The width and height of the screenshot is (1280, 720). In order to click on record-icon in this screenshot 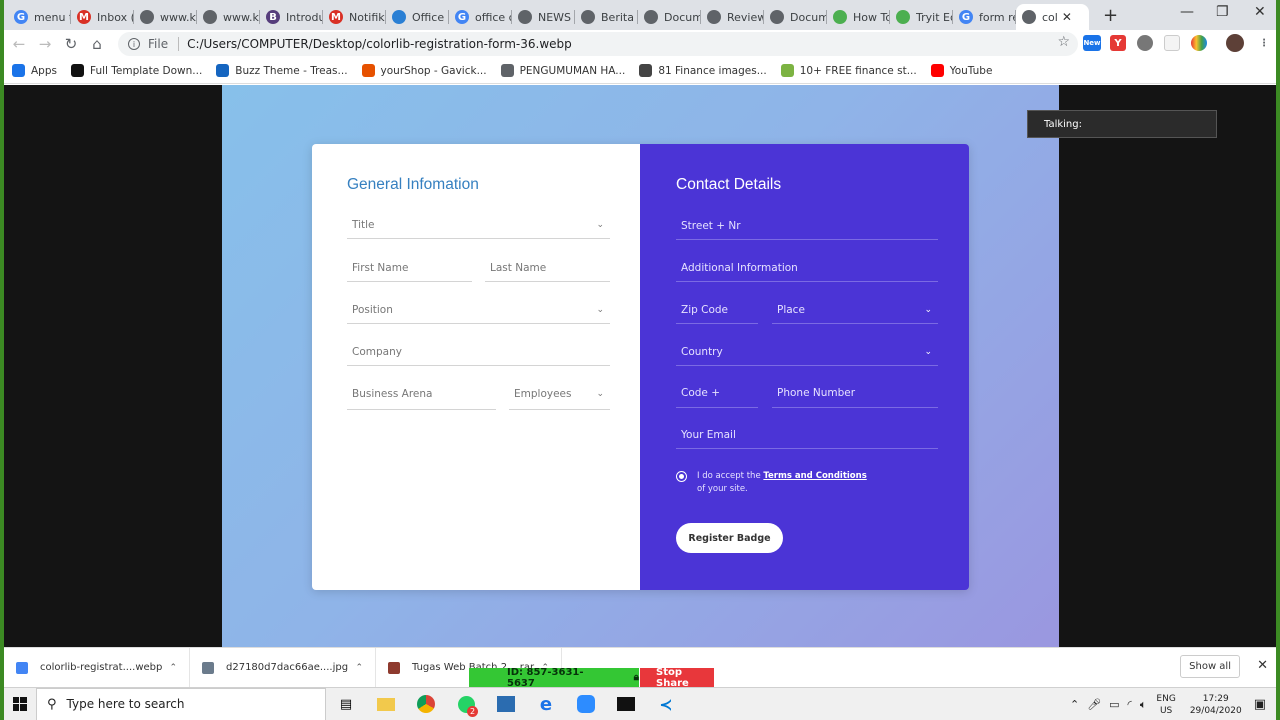, I will do `click(1145, 43)`.